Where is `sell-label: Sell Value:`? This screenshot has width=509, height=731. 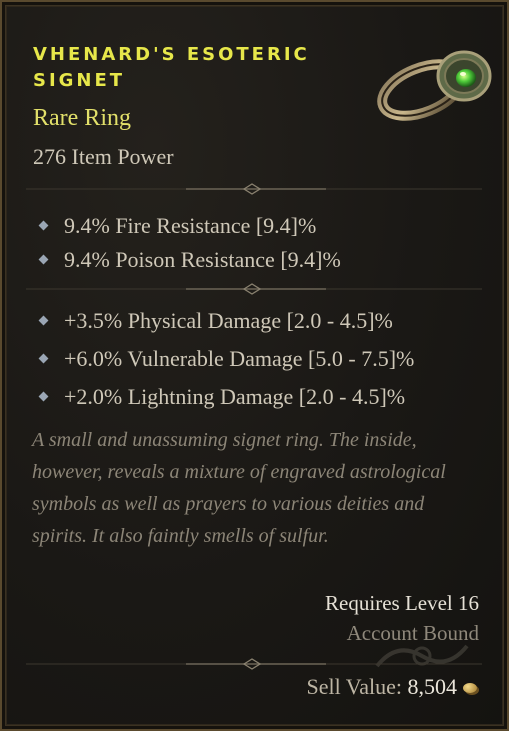
sell-label: Sell Value: is located at coordinates (354, 686).